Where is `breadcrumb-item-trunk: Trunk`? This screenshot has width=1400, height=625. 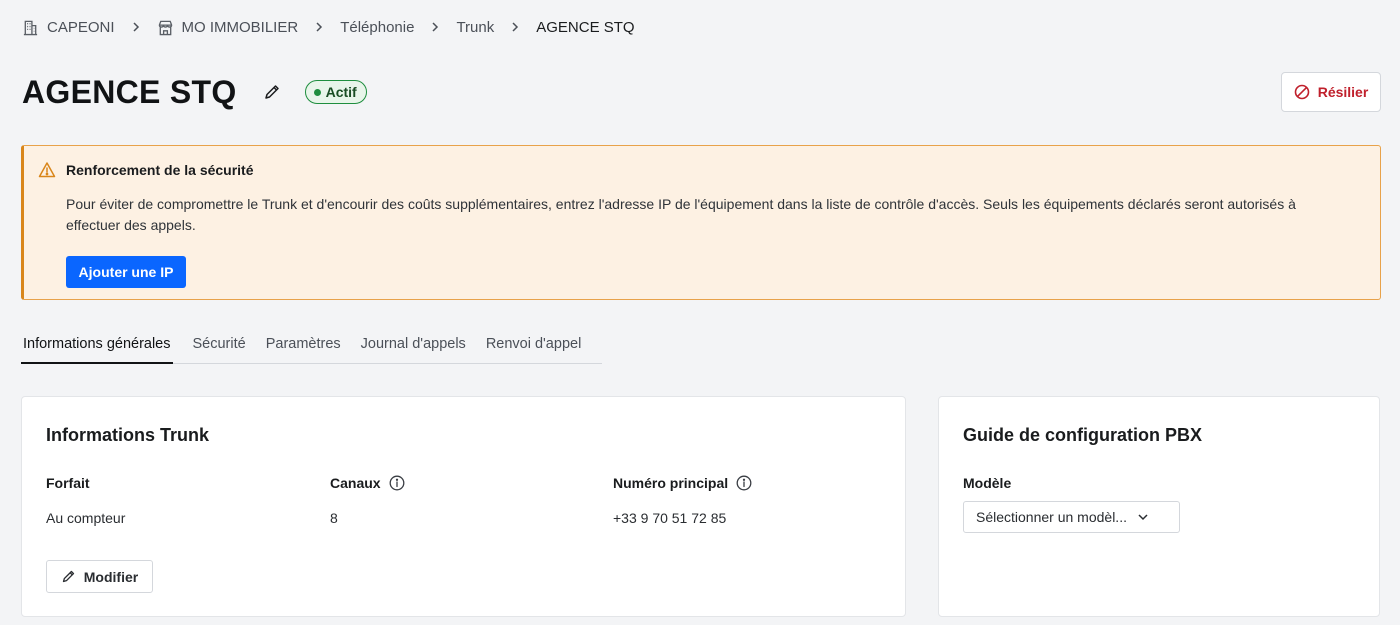 breadcrumb-item-trunk: Trunk is located at coordinates (475, 27).